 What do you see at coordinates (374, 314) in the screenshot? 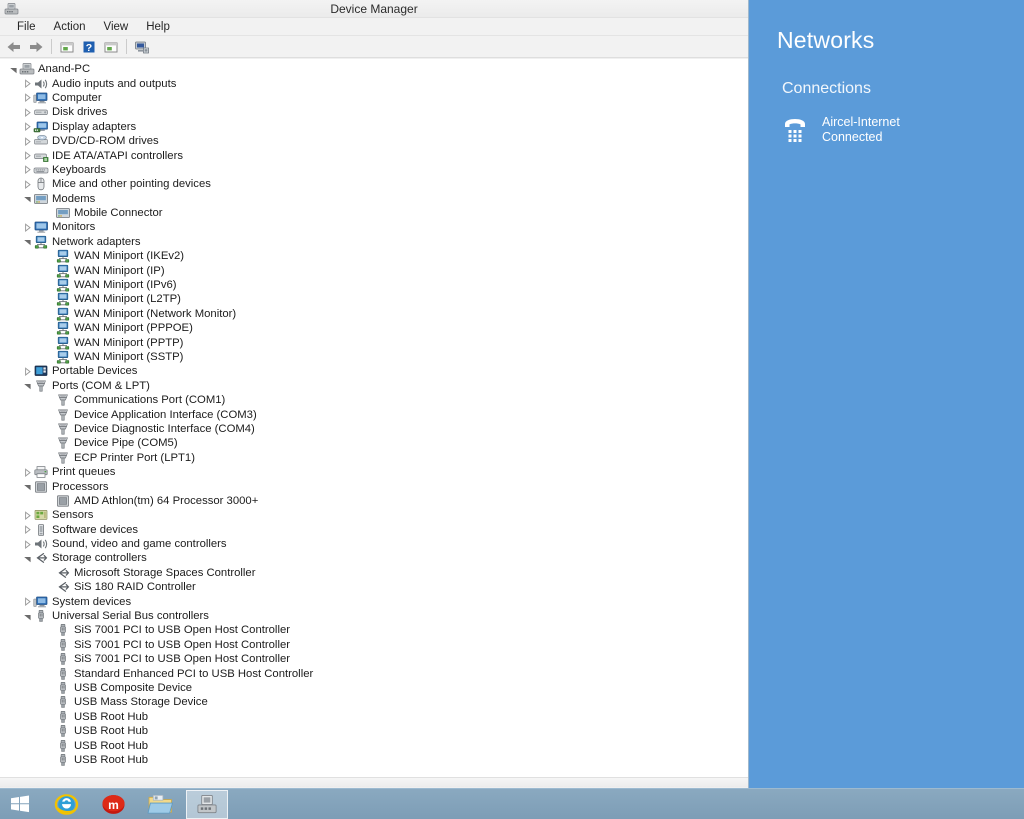
I see `tree-node: WAN Miniport (Network Monitor)` at bounding box center [374, 314].